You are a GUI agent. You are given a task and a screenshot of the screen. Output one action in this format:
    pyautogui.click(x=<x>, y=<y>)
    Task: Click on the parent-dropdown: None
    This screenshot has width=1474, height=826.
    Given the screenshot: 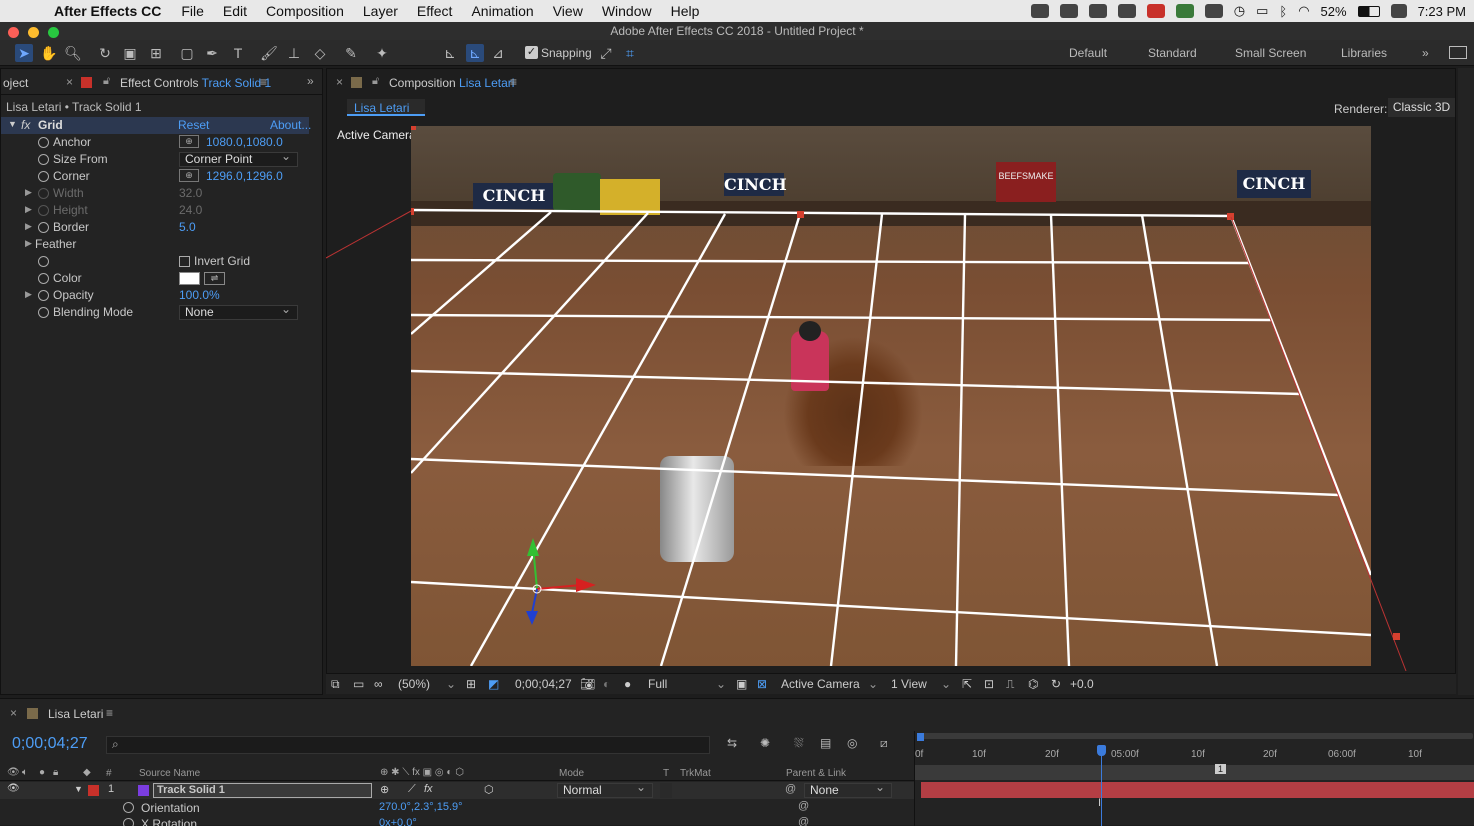 What is the action you would take?
    pyautogui.click(x=848, y=789)
    